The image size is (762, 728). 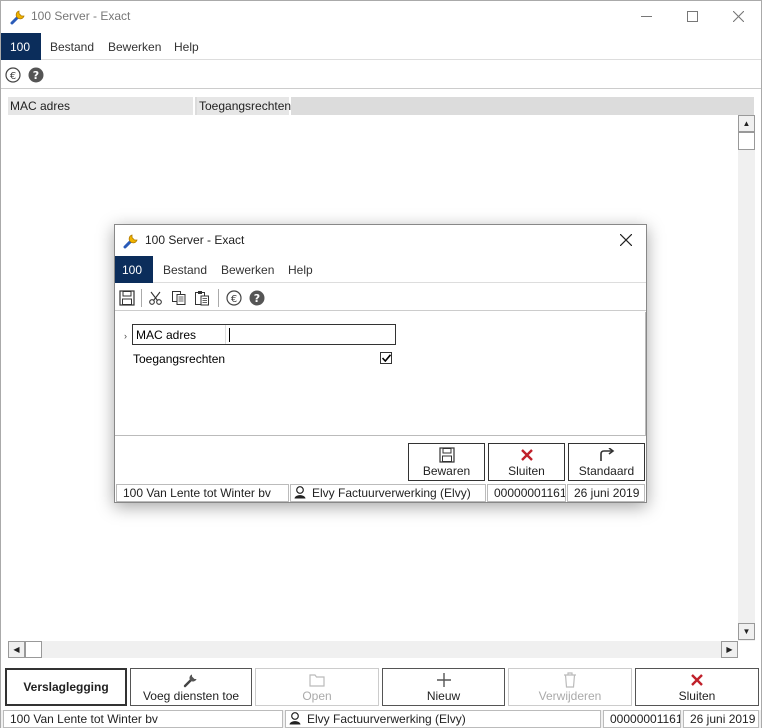 I want to click on toegangsrechten-checkbox, so click(x=386, y=358).